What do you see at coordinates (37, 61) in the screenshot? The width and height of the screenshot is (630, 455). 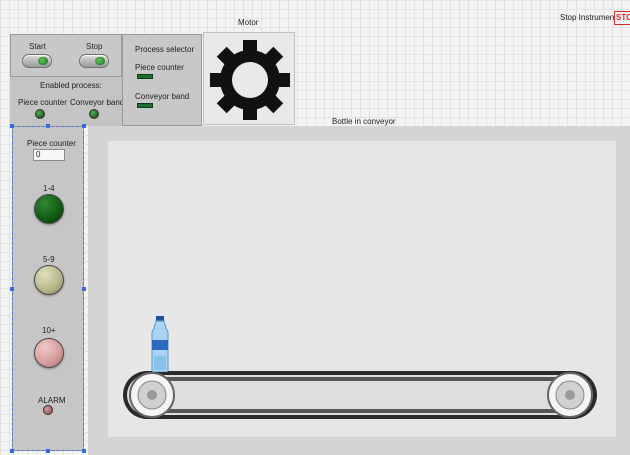 I see `start-button` at bounding box center [37, 61].